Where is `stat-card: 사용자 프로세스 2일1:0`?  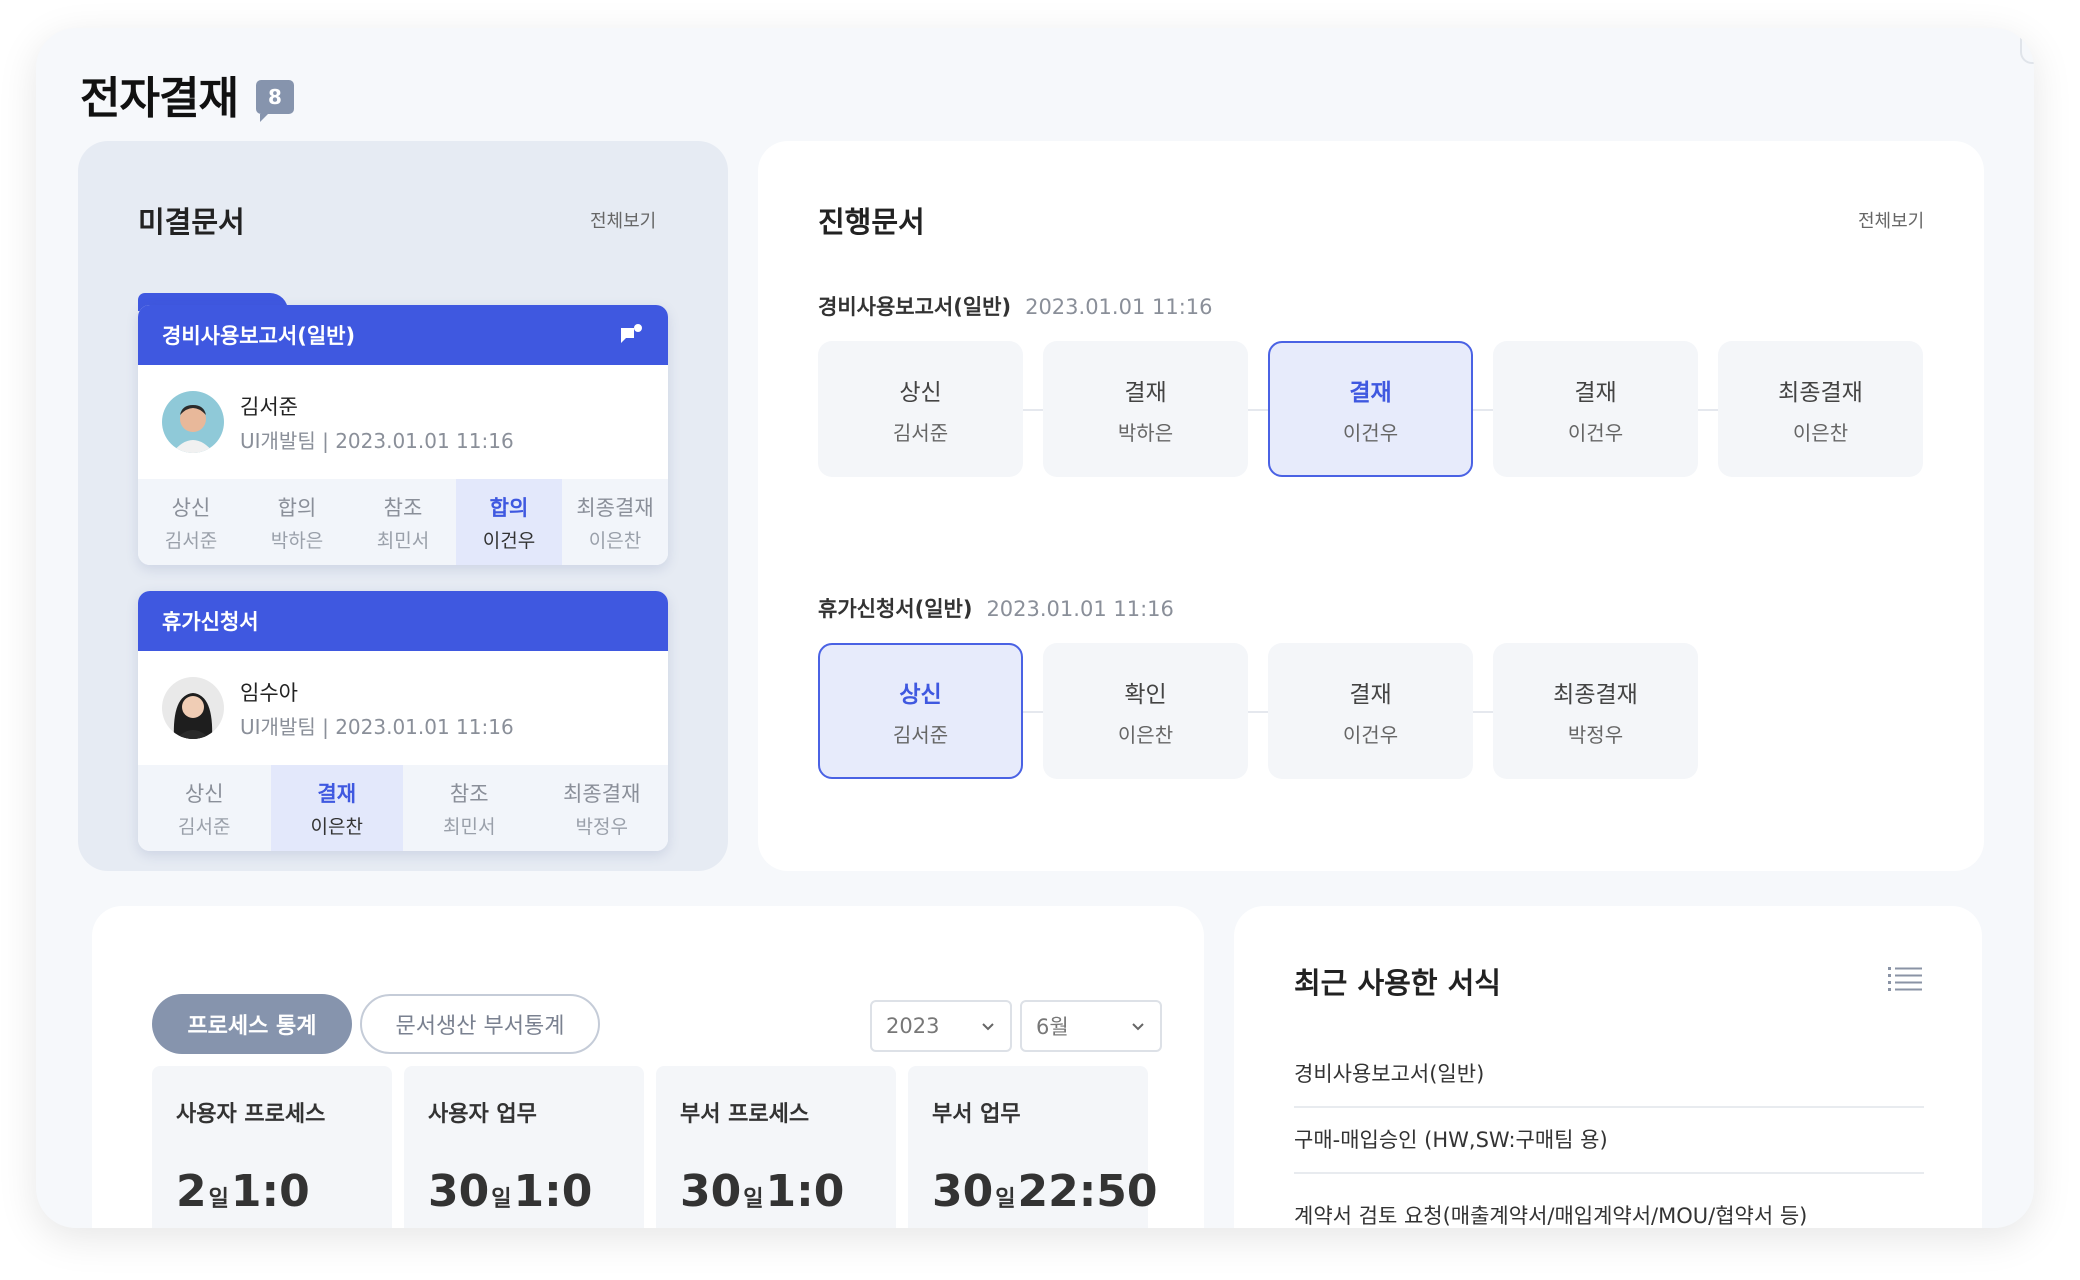 stat-card: 사용자 프로세스 2일1:0 is located at coordinates (272, 1147).